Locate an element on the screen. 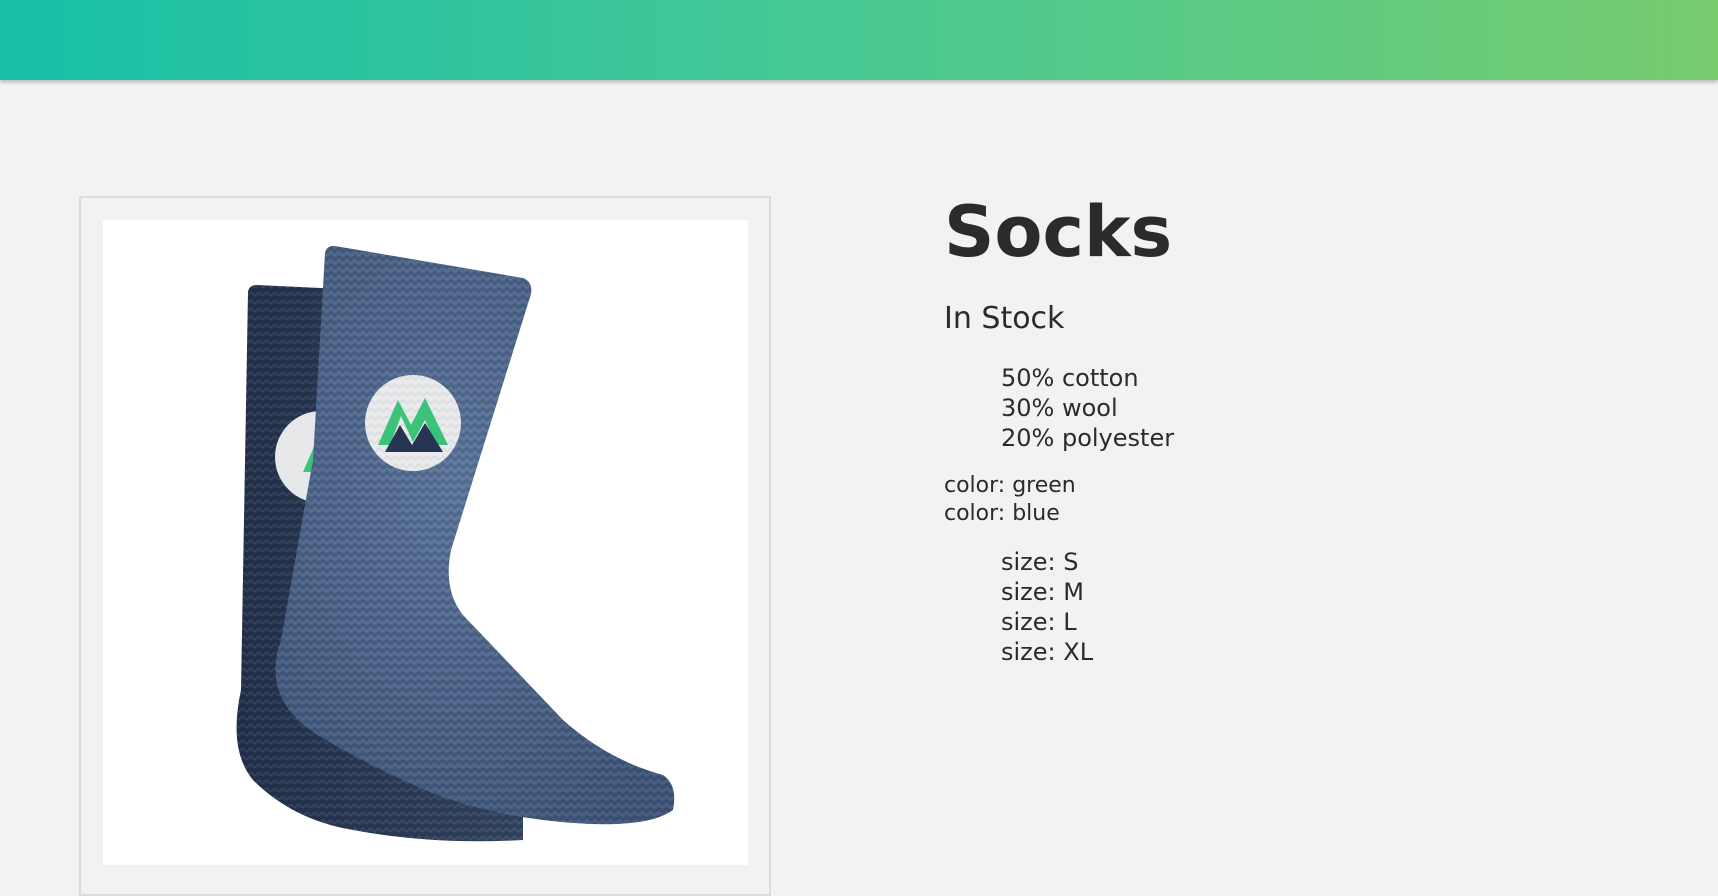 This screenshot has width=1718, height=896. color-option: color: blue is located at coordinates (1002, 513).